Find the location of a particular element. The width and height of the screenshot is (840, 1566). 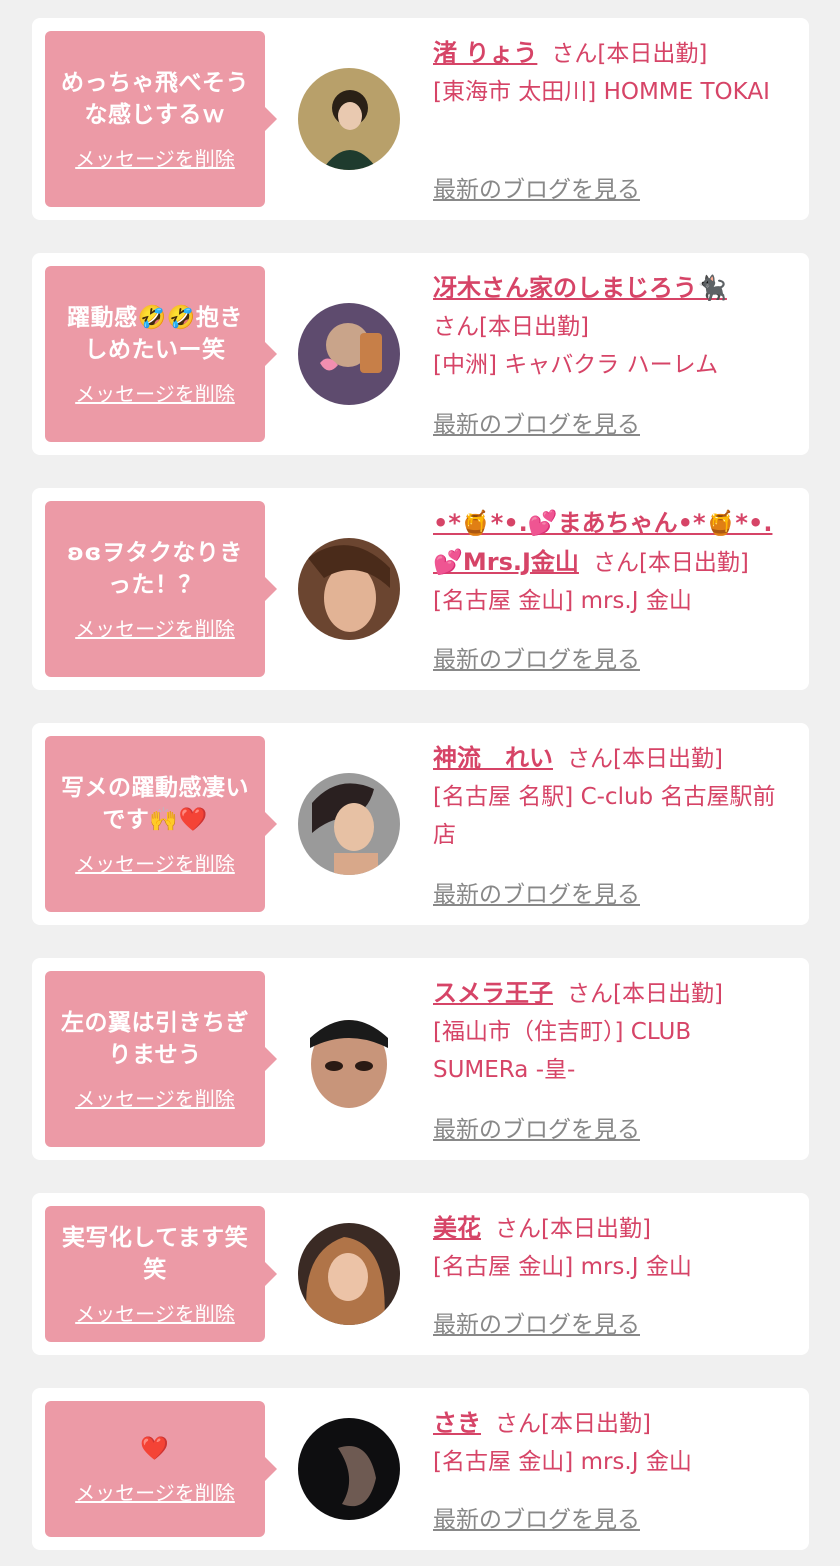

message-text: ❤️ is located at coordinates (155, 1448).